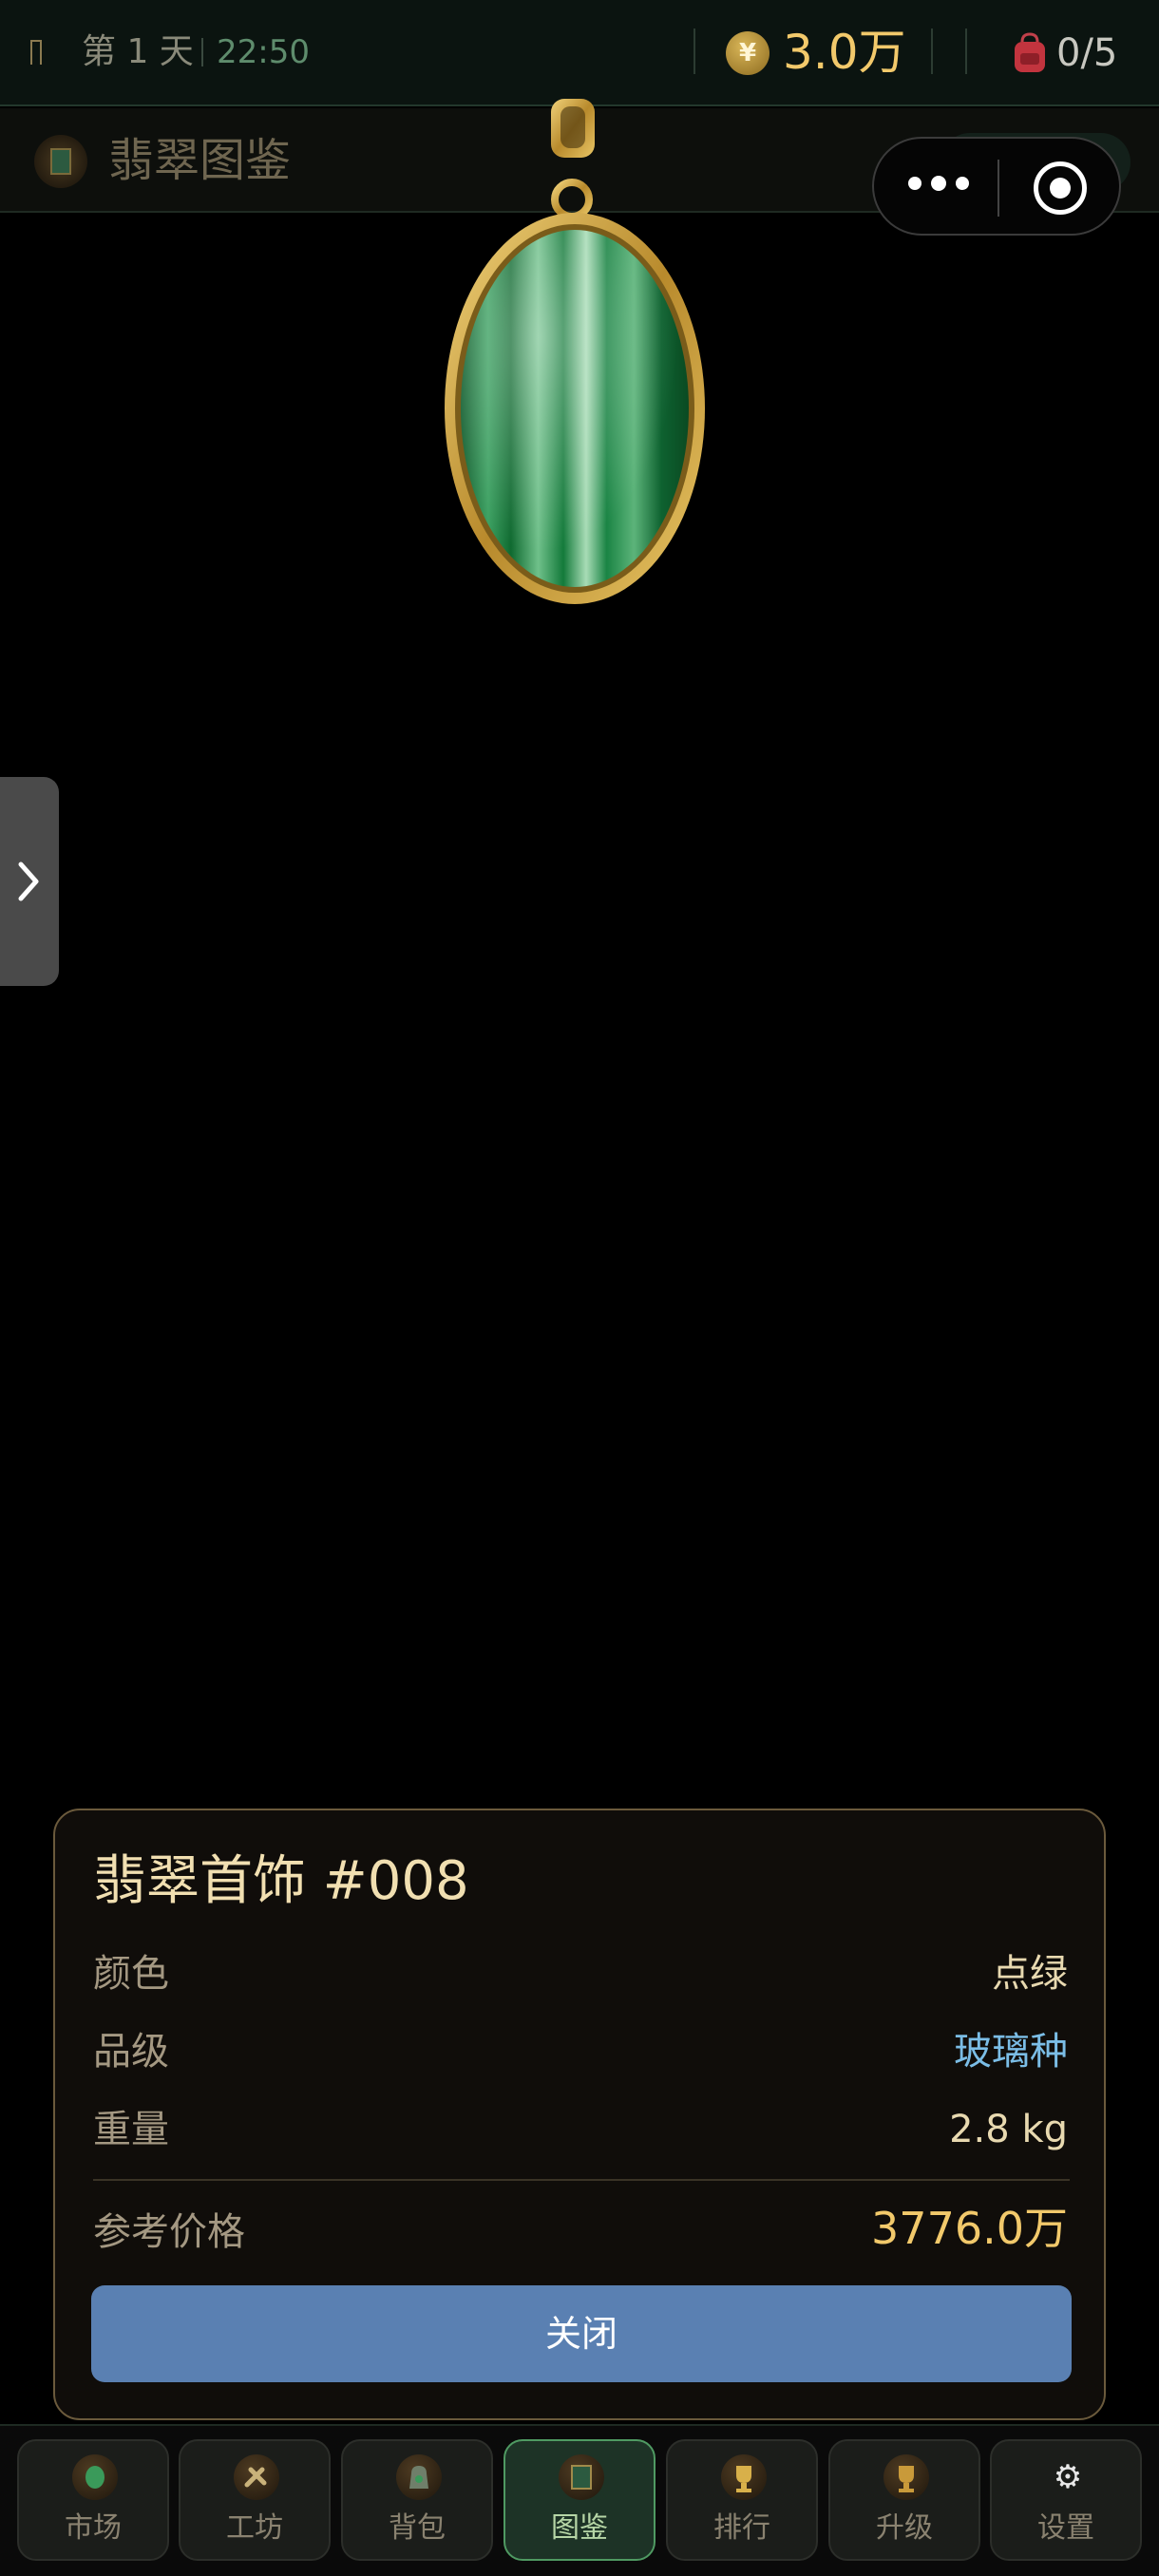 Image resolution: width=1159 pixels, height=2576 pixels. What do you see at coordinates (1008, 2129) in the screenshot?
I see `weight-value: 2.8 kg` at bounding box center [1008, 2129].